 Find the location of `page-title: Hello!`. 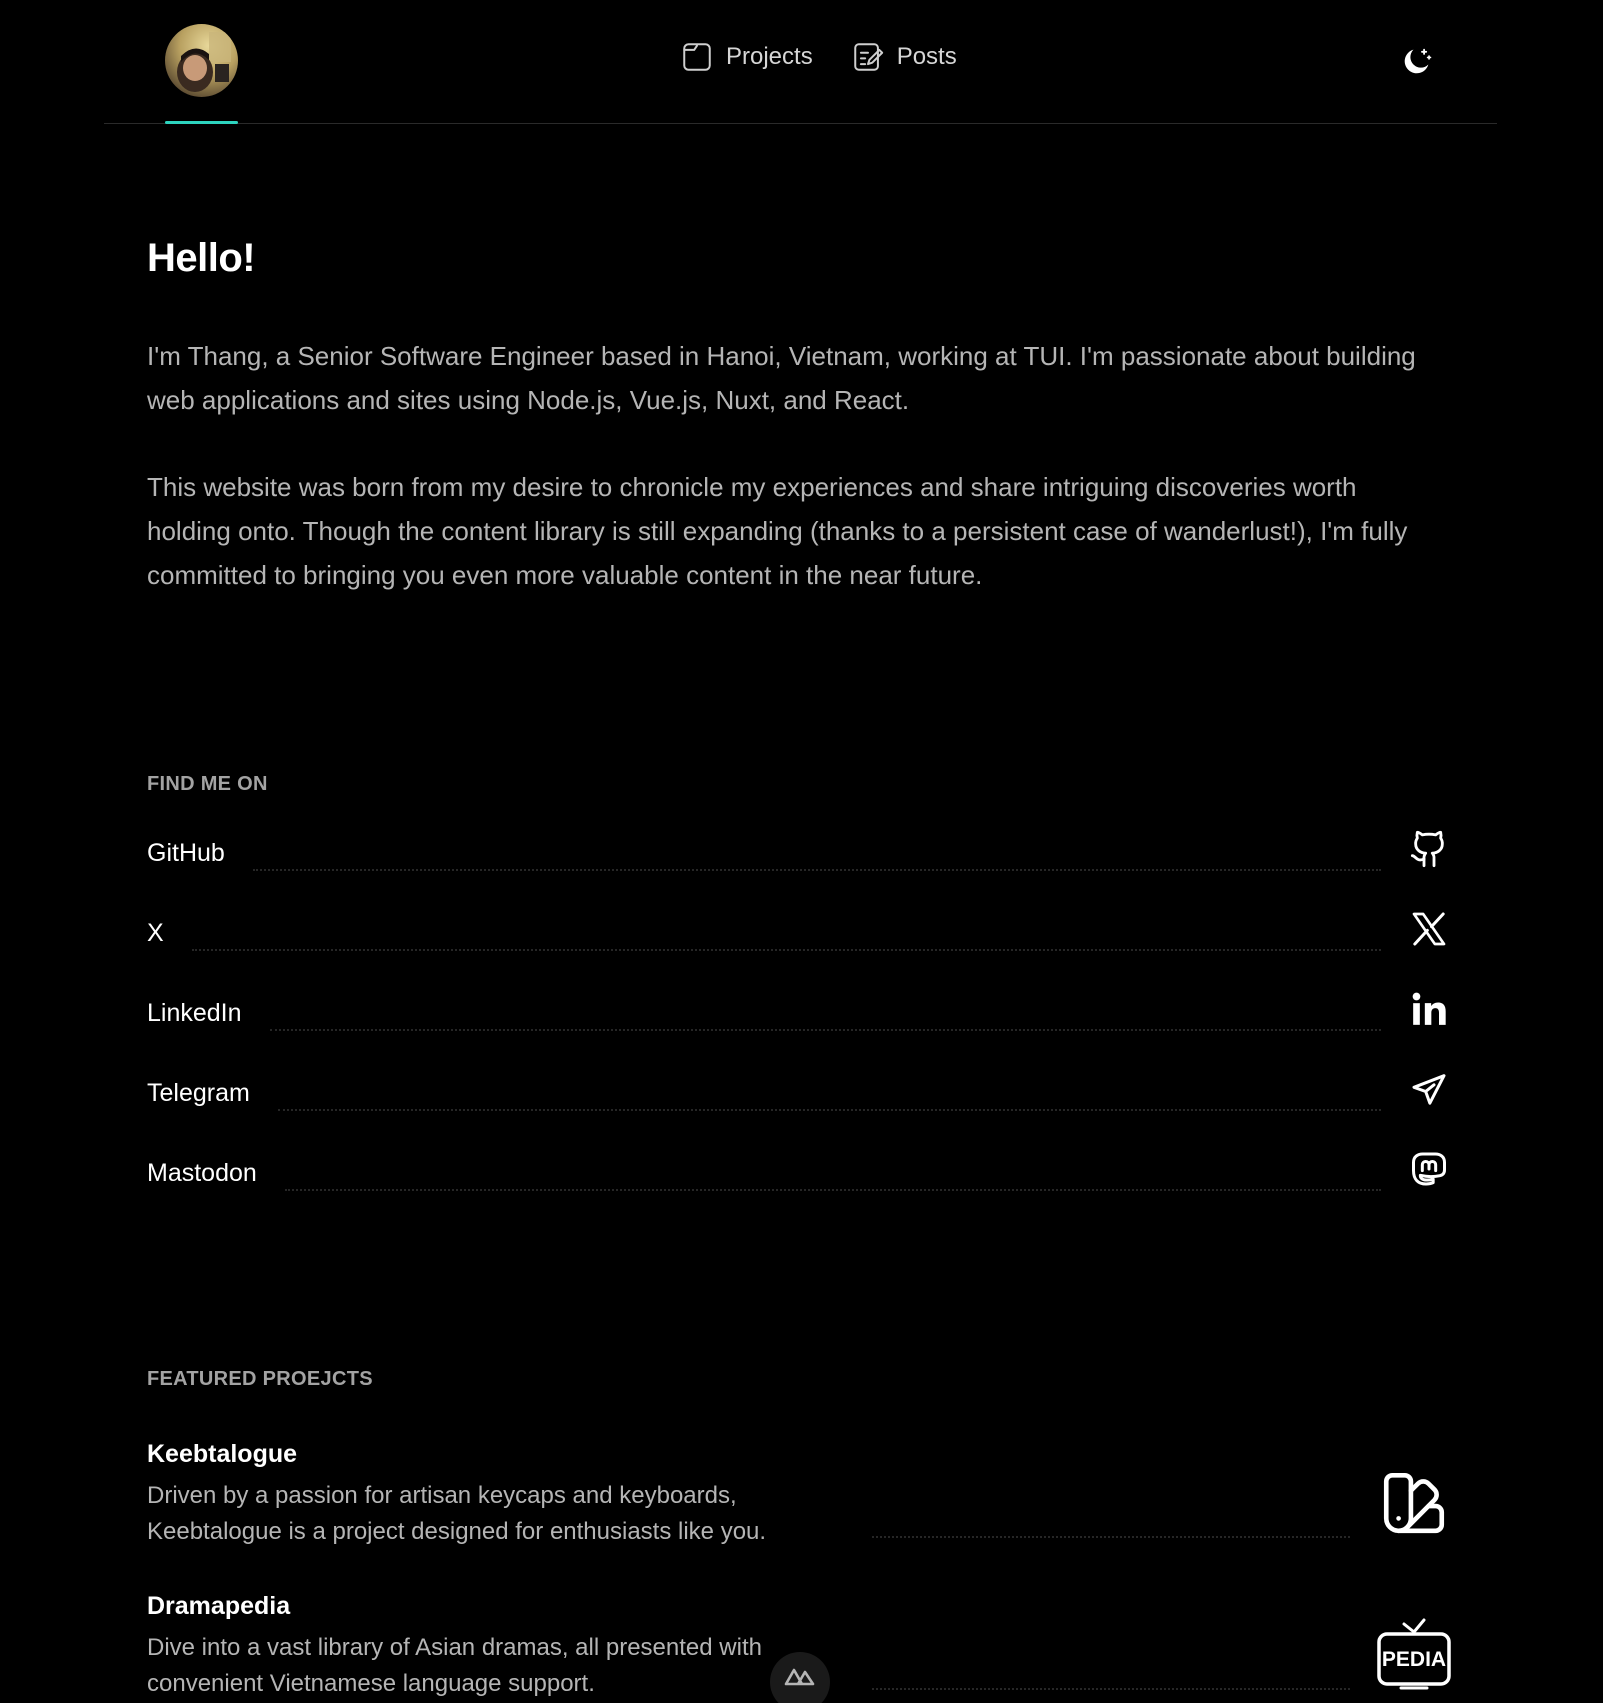

page-title: Hello! is located at coordinates (201, 258).